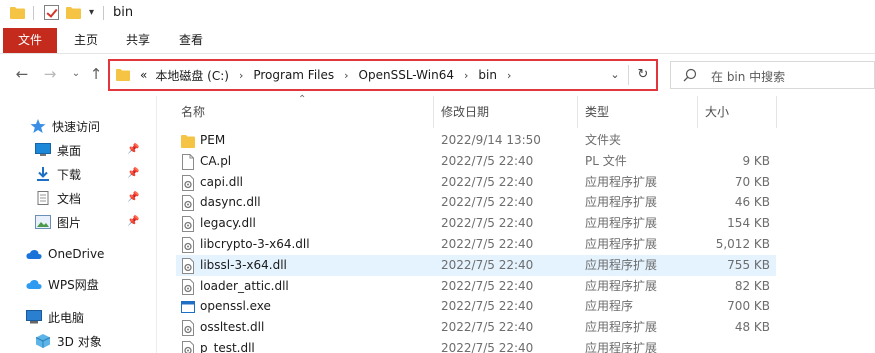 This screenshot has height=353, width=875. Describe the element at coordinates (244, 286) in the screenshot. I see `file-name: loader_attic.dll` at that location.